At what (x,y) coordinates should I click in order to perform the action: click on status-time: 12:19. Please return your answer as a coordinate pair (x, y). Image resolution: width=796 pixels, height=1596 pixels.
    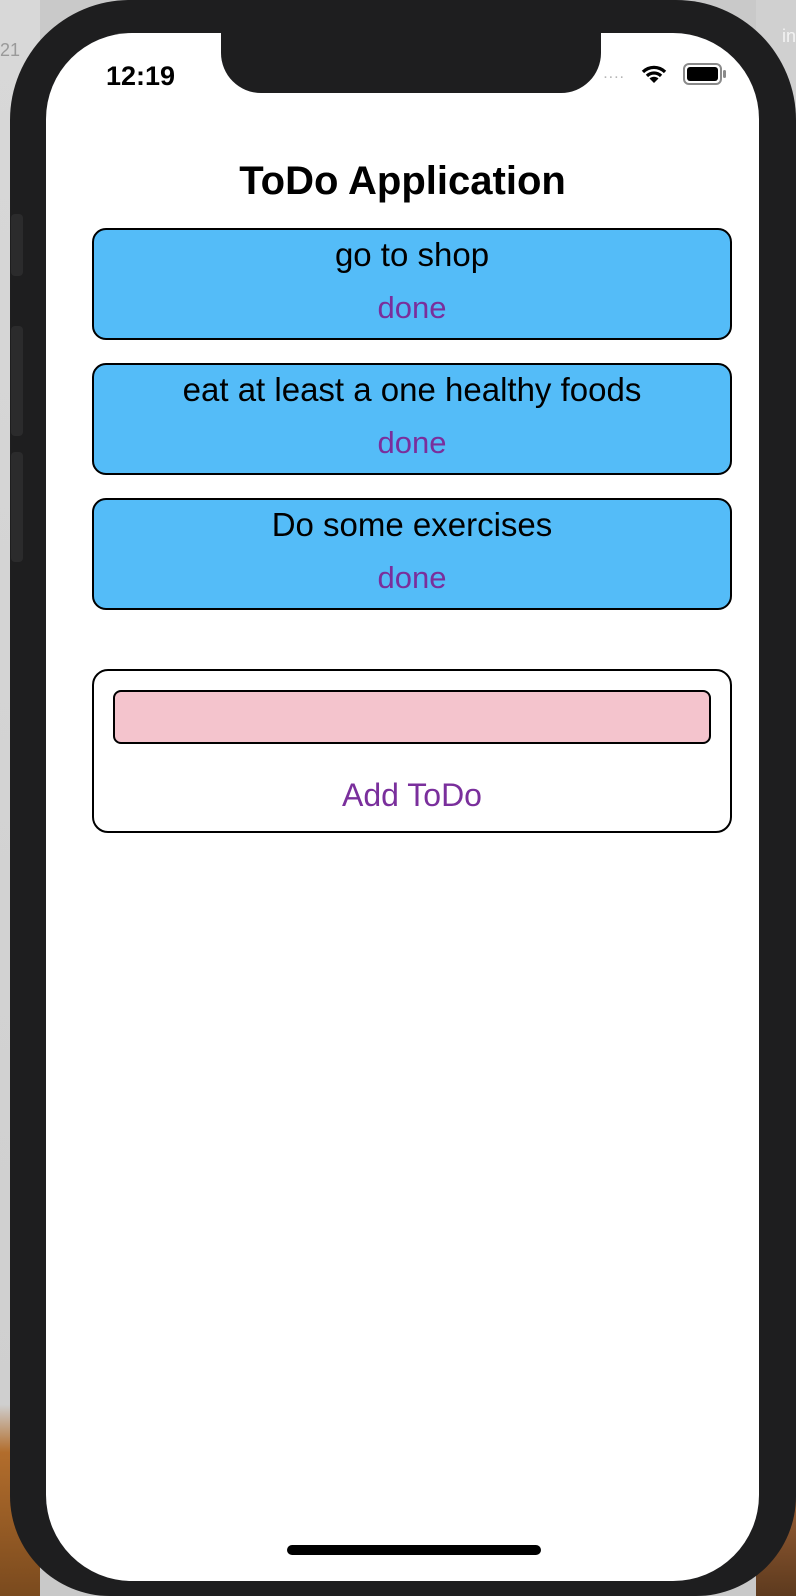
    Looking at the image, I should click on (141, 76).